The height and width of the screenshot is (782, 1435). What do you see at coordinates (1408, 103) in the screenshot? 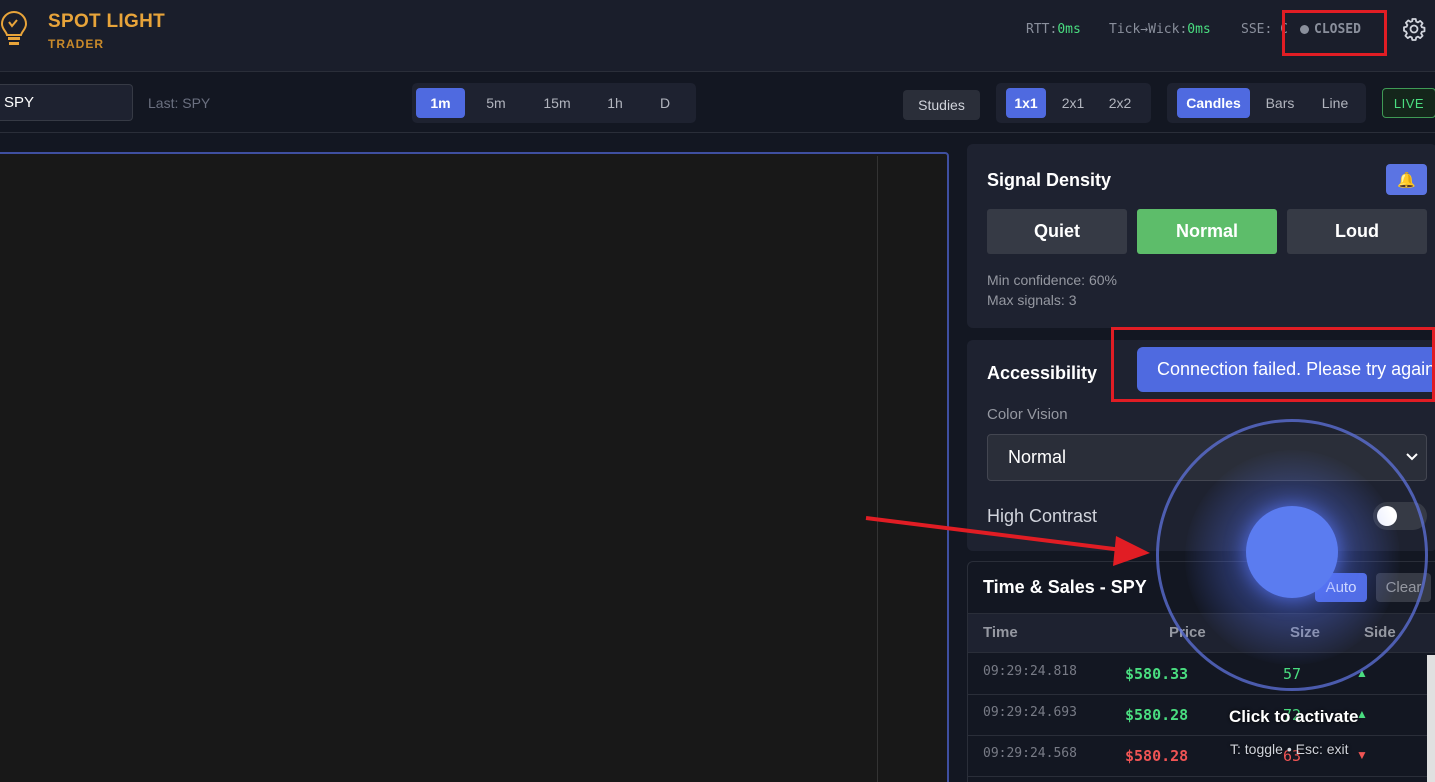
I see `live-badge: LIVE` at bounding box center [1408, 103].